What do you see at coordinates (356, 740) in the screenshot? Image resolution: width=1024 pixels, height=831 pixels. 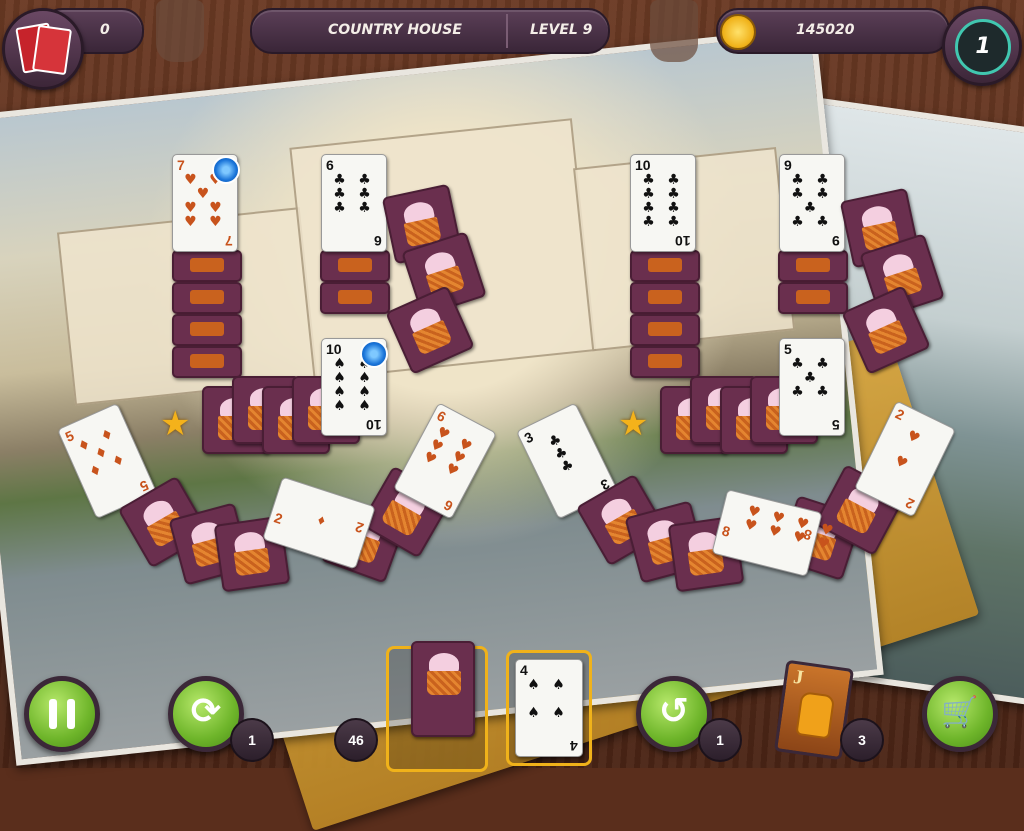 I see `deck-count: 46` at bounding box center [356, 740].